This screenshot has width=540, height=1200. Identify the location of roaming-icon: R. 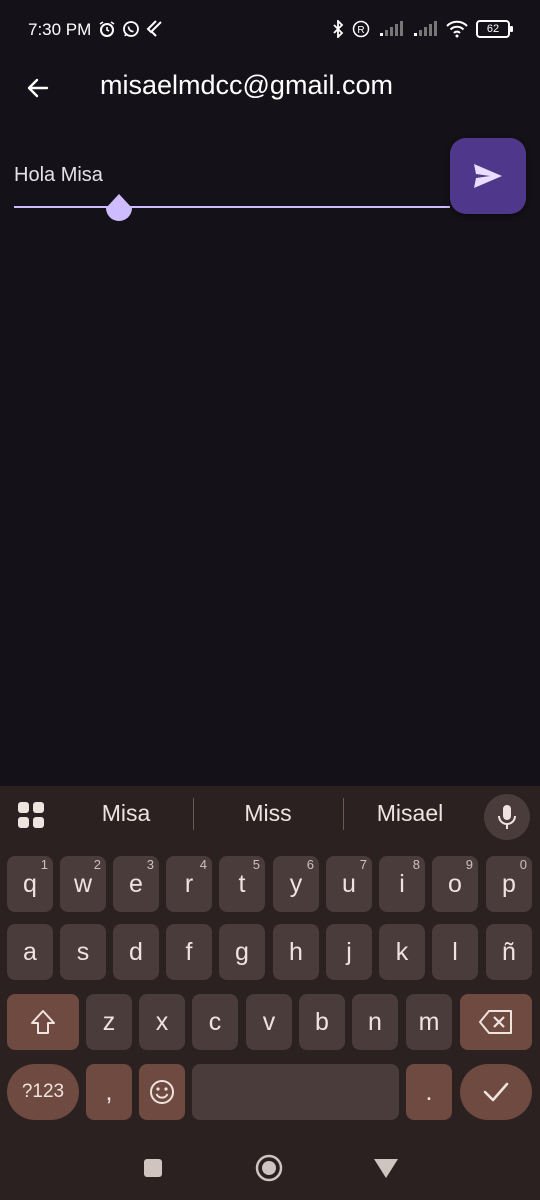
(361, 29).